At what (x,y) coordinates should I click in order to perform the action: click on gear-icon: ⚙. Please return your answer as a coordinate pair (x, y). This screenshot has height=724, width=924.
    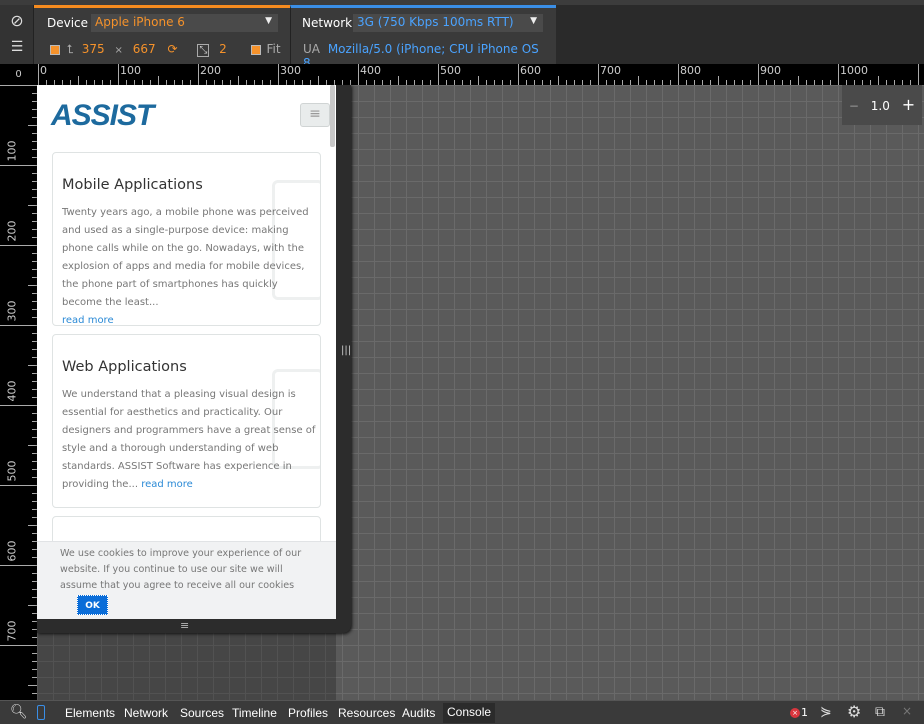
    Looking at the image, I should click on (854, 711).